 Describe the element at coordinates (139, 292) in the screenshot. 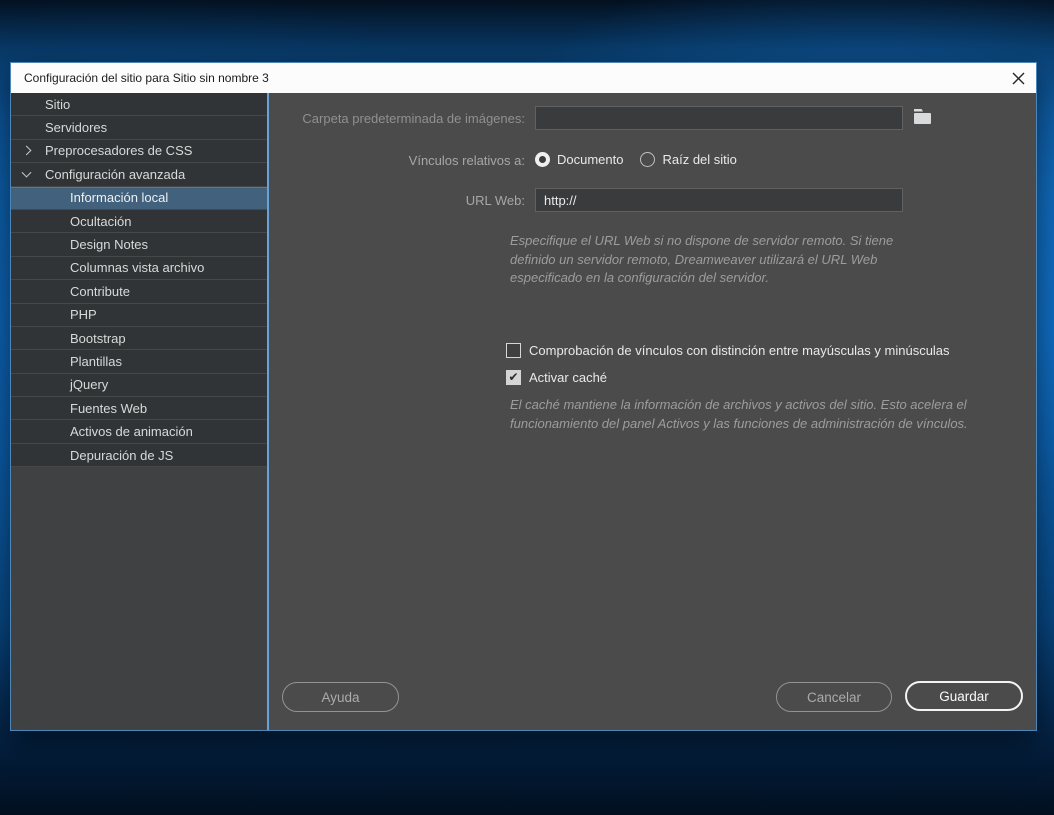

I see `sidebar-item: Contribute` at that location.